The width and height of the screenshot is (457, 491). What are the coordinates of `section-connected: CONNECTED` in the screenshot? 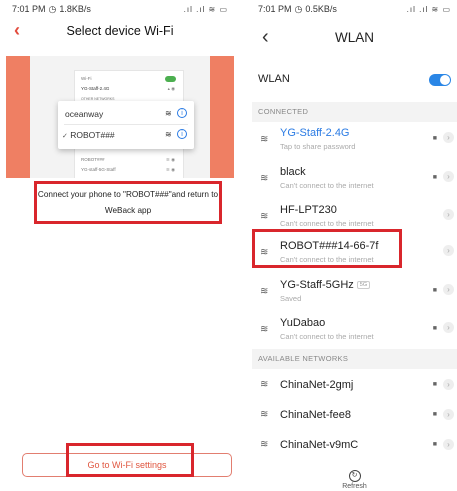 It's located at (354, 112).